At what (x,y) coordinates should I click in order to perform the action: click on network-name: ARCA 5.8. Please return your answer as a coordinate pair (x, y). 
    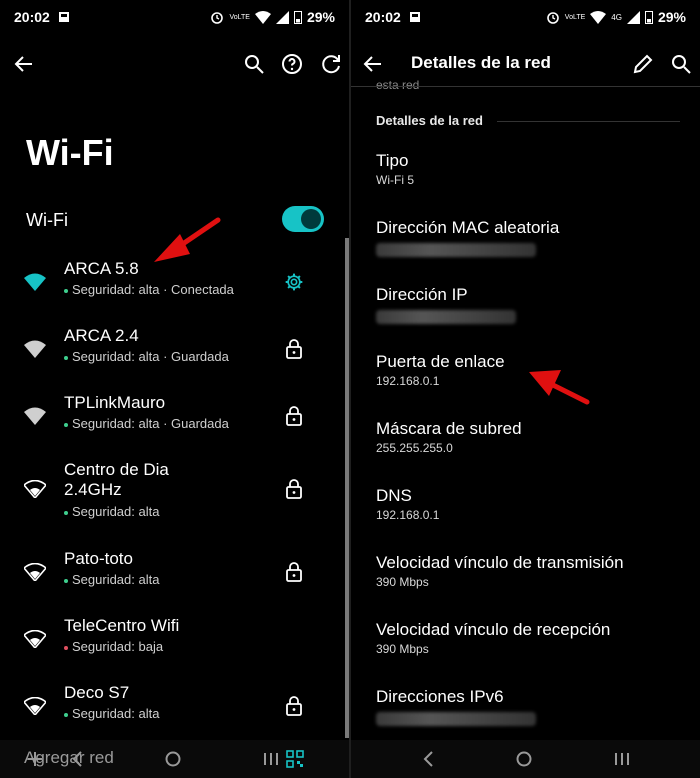
    Looking at the image, I should click on (101, 268).